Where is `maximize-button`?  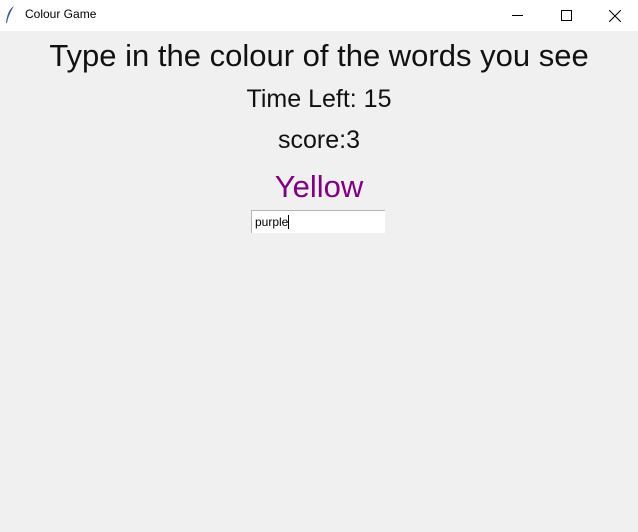
maximize-button is located at coordinates (566, 15).